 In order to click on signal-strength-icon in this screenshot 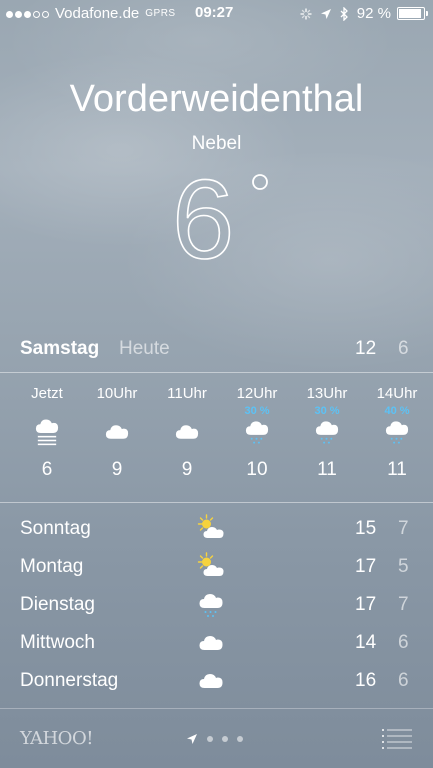, I will do `click(28, 13)`.